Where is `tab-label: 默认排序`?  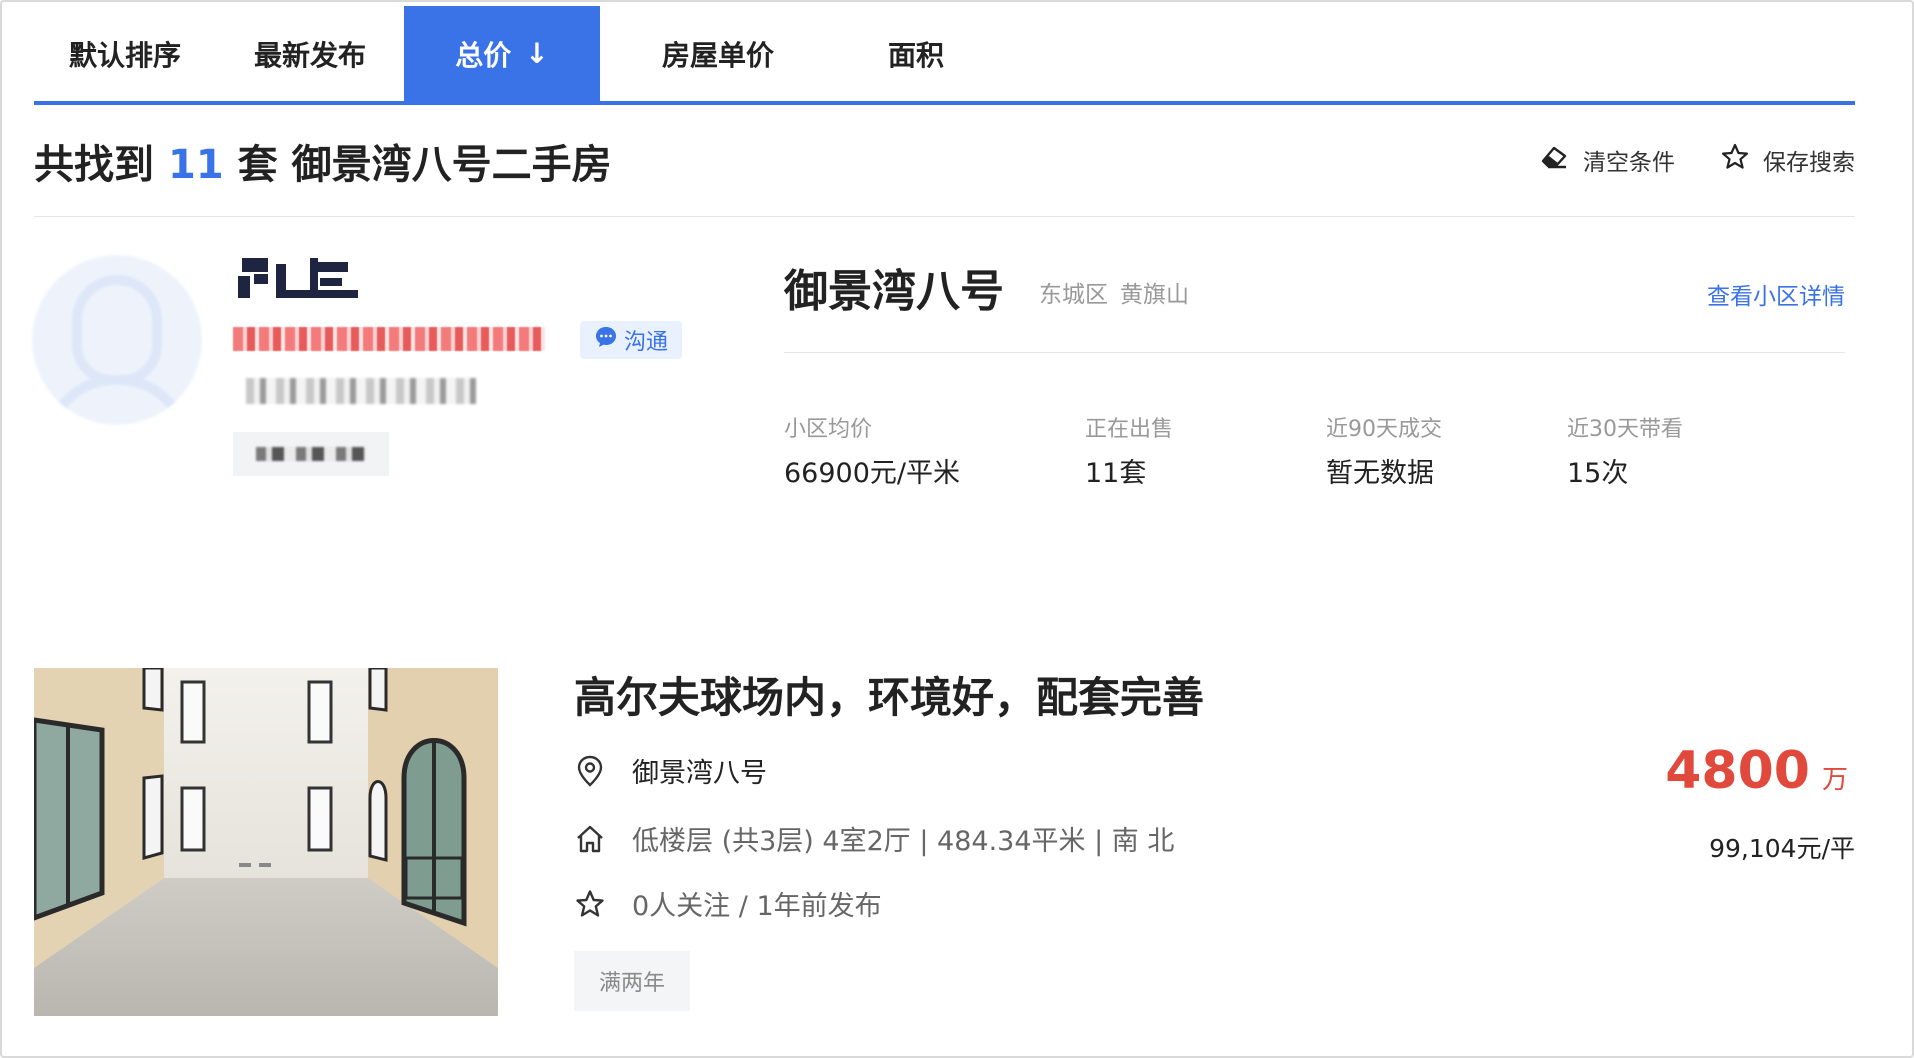 tab-label: 默认排序 is located at coordinates (124, 55).